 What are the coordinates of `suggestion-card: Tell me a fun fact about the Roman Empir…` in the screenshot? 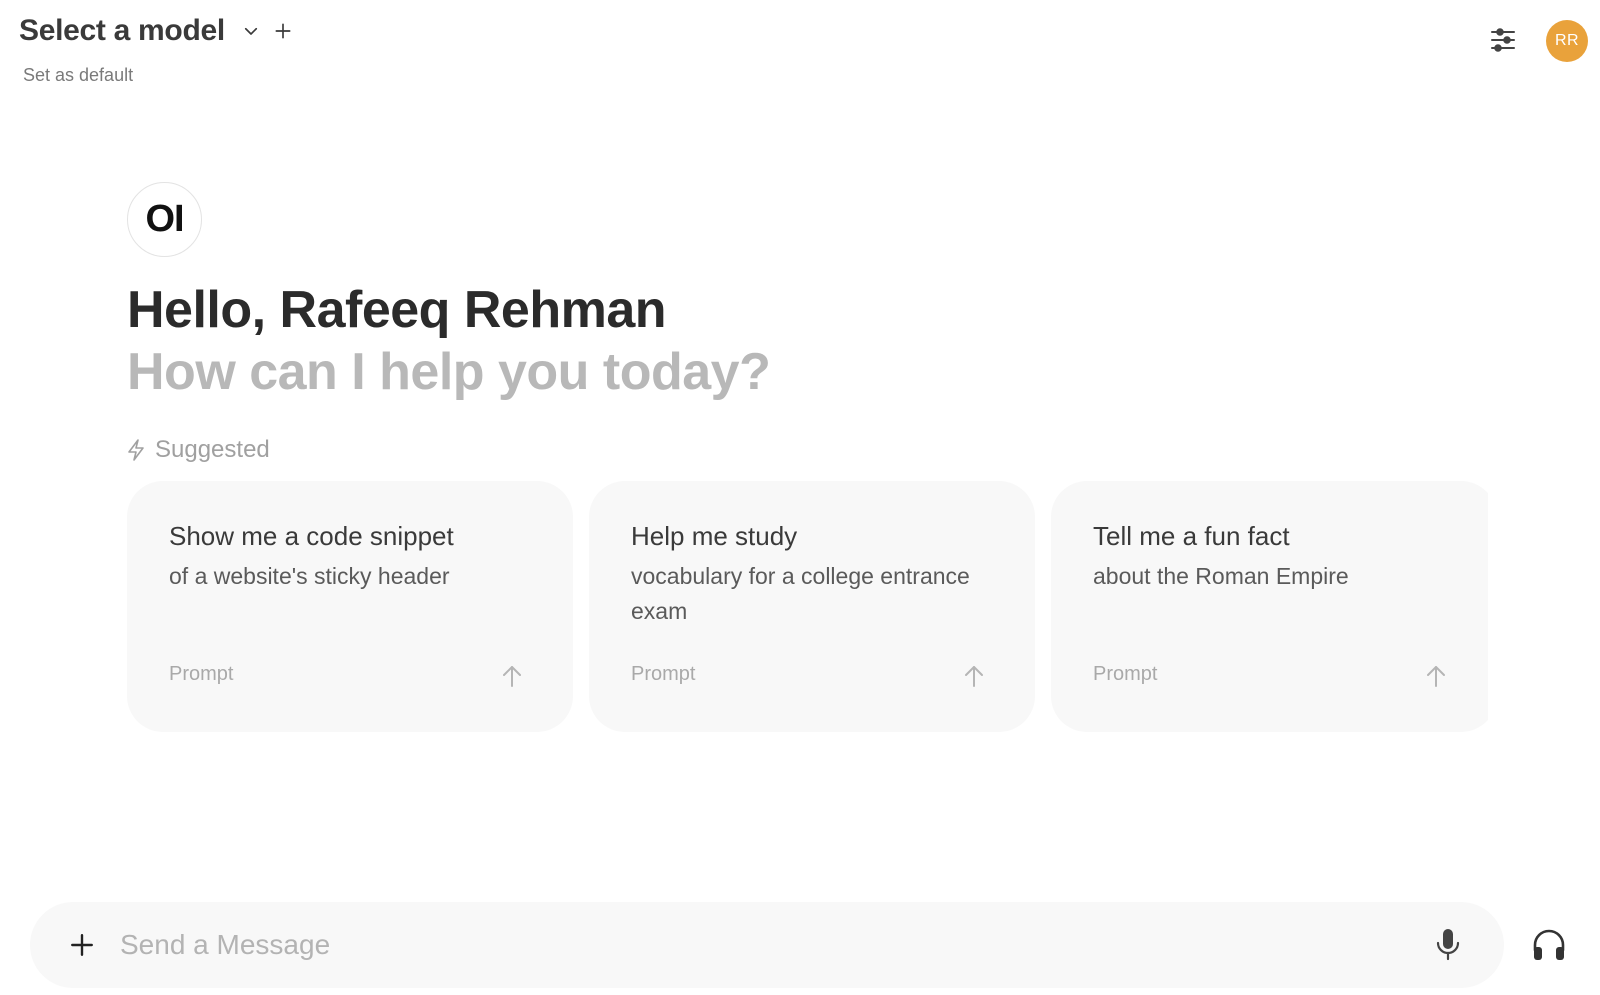 It's located at (1269, 606).